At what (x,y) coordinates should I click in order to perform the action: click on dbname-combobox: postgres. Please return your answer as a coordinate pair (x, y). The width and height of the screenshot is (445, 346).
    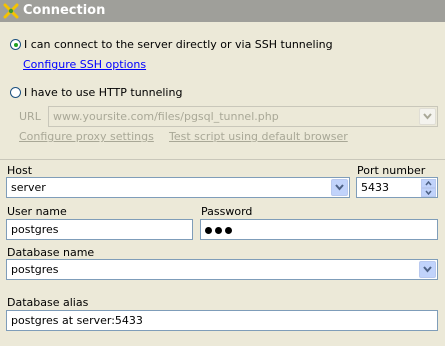
    Looking at the image, I should click on (222, 269).